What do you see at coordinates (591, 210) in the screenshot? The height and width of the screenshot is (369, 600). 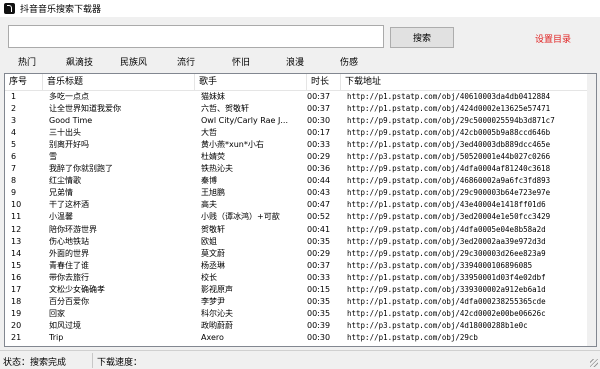 I see `vertical-scrollbar` at bounding box center [591, 210].